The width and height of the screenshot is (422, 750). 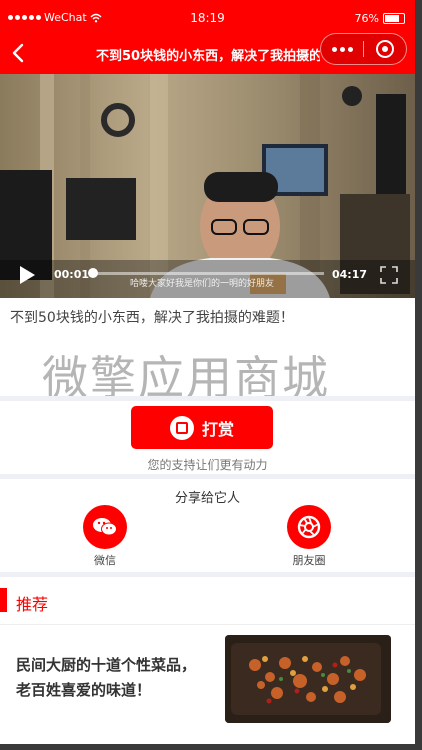 What do you see at coordinates (3, 600) in the screenshot?
I see `recommend-accent-bar` at bounding box center [3, 600].